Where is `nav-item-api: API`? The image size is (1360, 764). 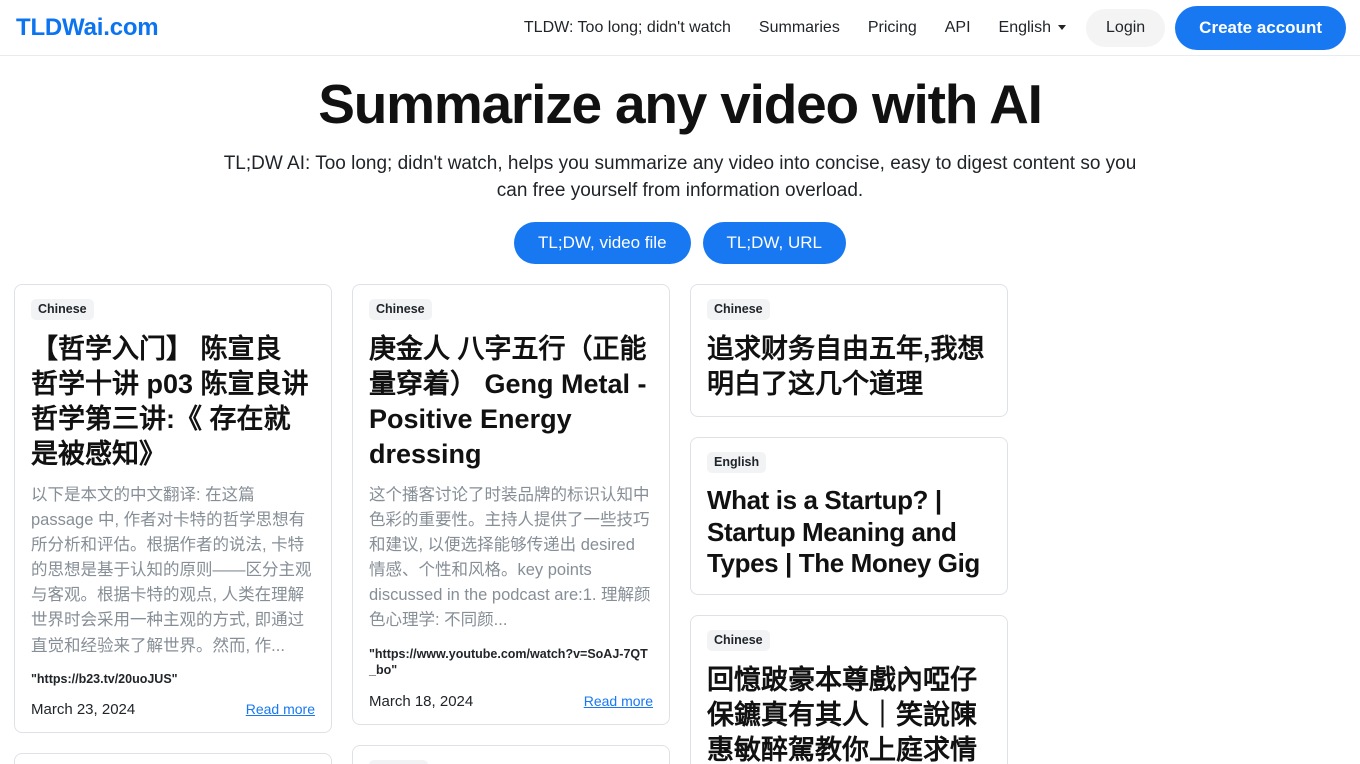
nav-item-api: API is located at coordinates (958, 27).